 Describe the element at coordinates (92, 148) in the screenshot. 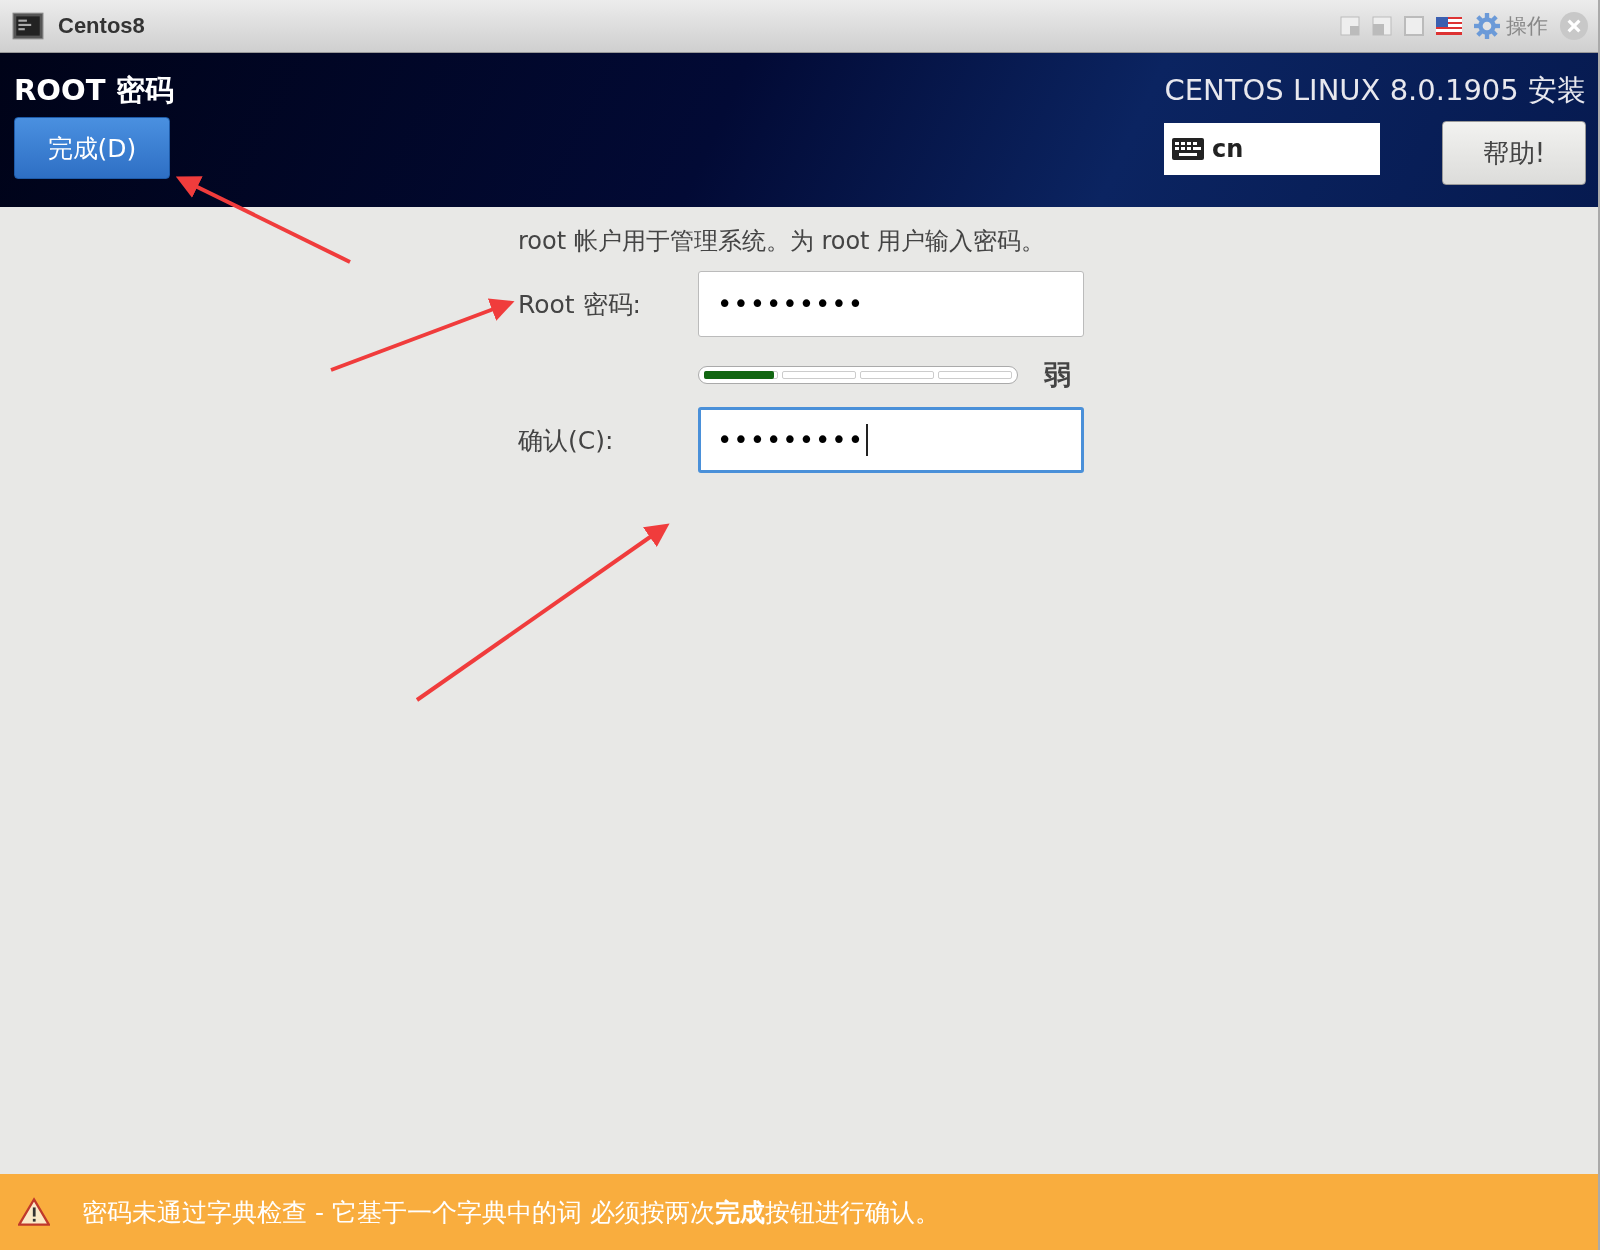

I see `done-button: 完成(D)` at that location.